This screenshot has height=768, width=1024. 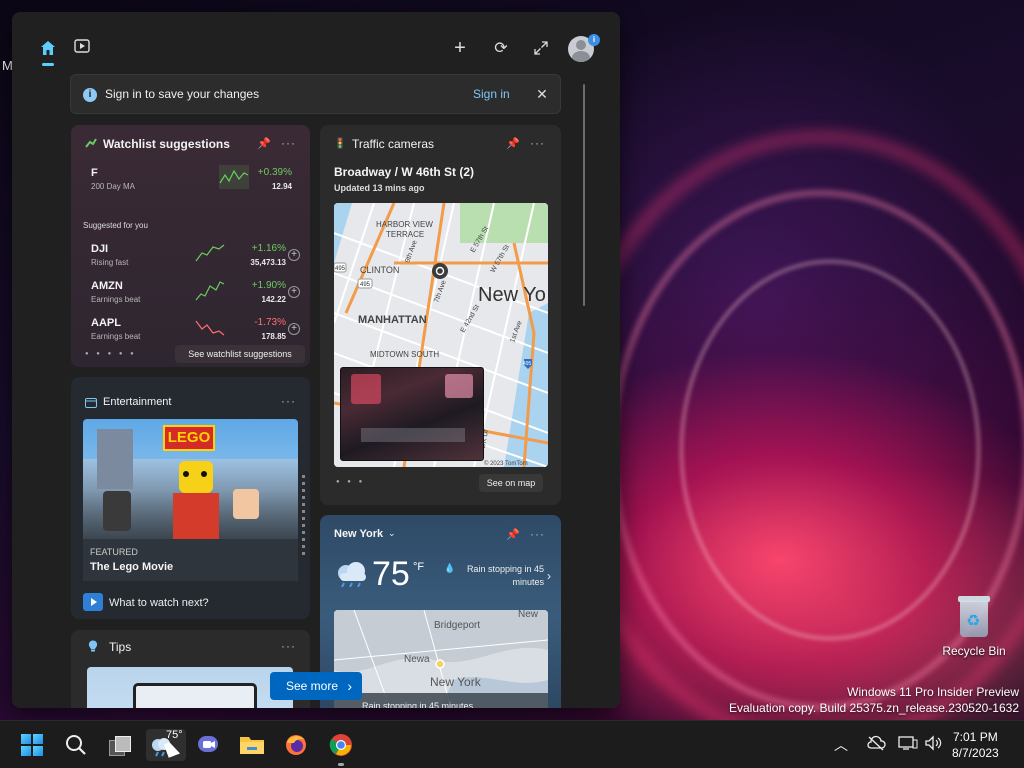 I want to click on stock-change: +1.90%, so click(x=268, y=285).